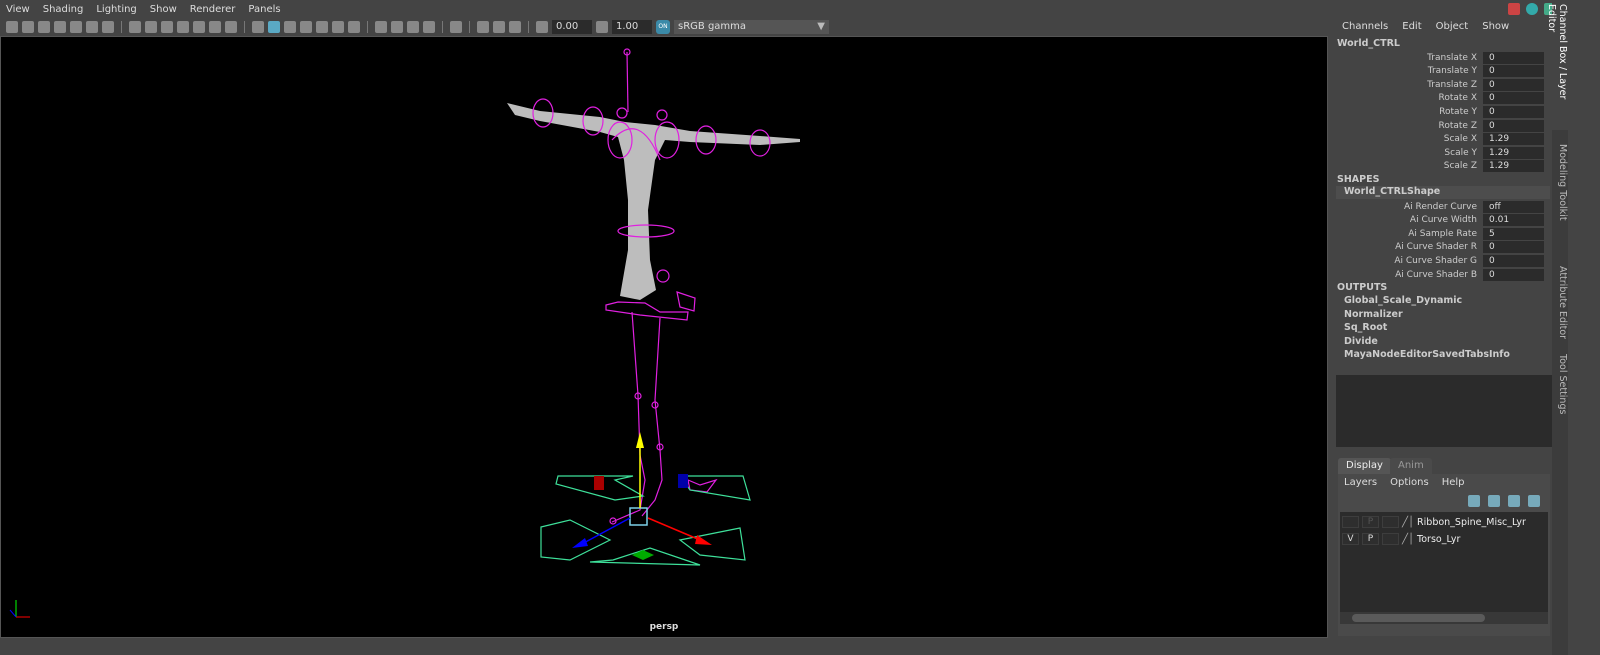  Describe the element at coordinates (116, 9) in the screenshot. I see `menu-lighting: Lighting` at that location.